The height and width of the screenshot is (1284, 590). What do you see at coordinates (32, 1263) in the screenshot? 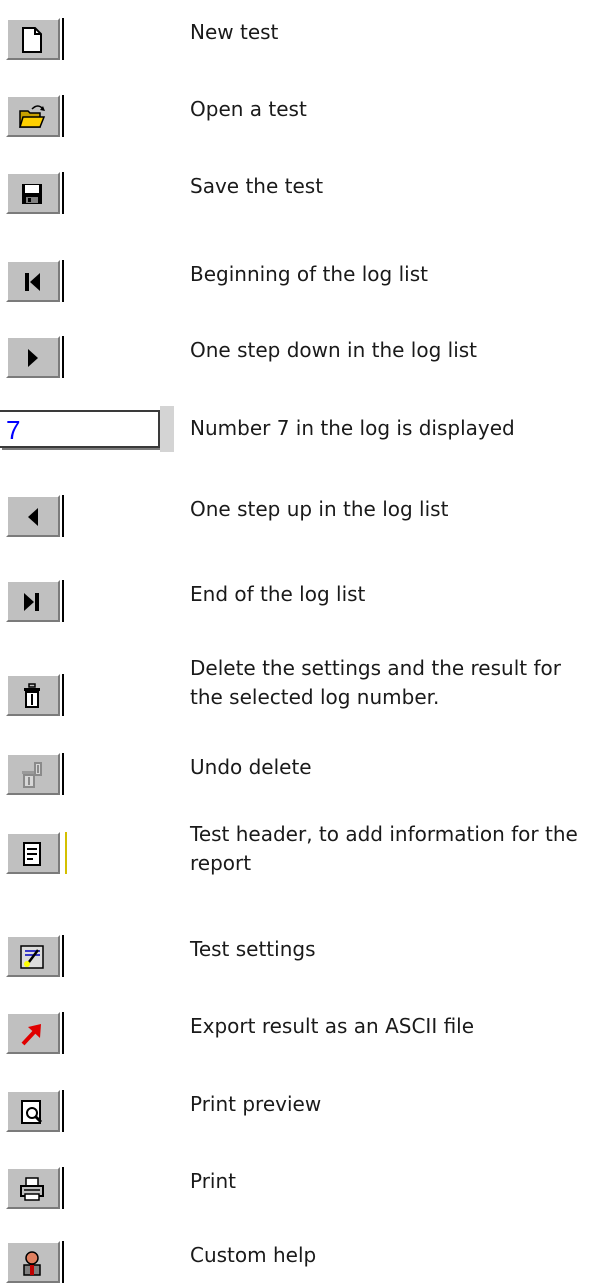
I see `custom-help-icon` at bounding box center [32, 1263].